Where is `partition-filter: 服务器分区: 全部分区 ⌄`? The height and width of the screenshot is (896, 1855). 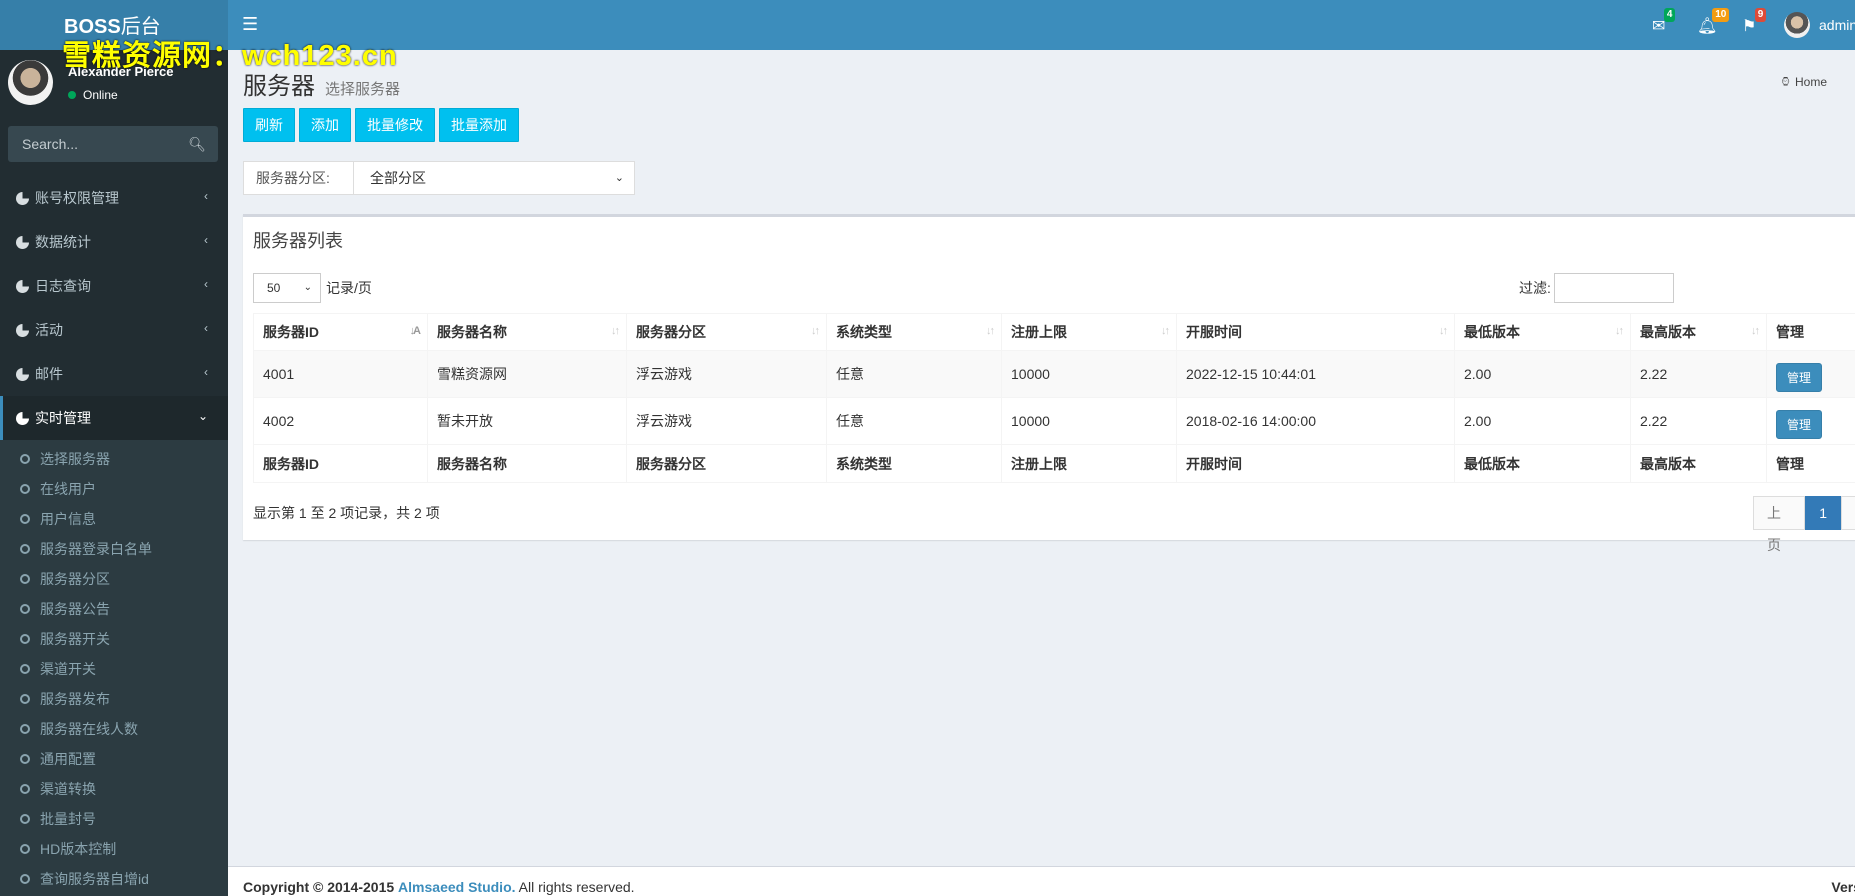 partition-filter: 服务器分区: 全部分区 ⌄ is located at coordinates (439, 178).